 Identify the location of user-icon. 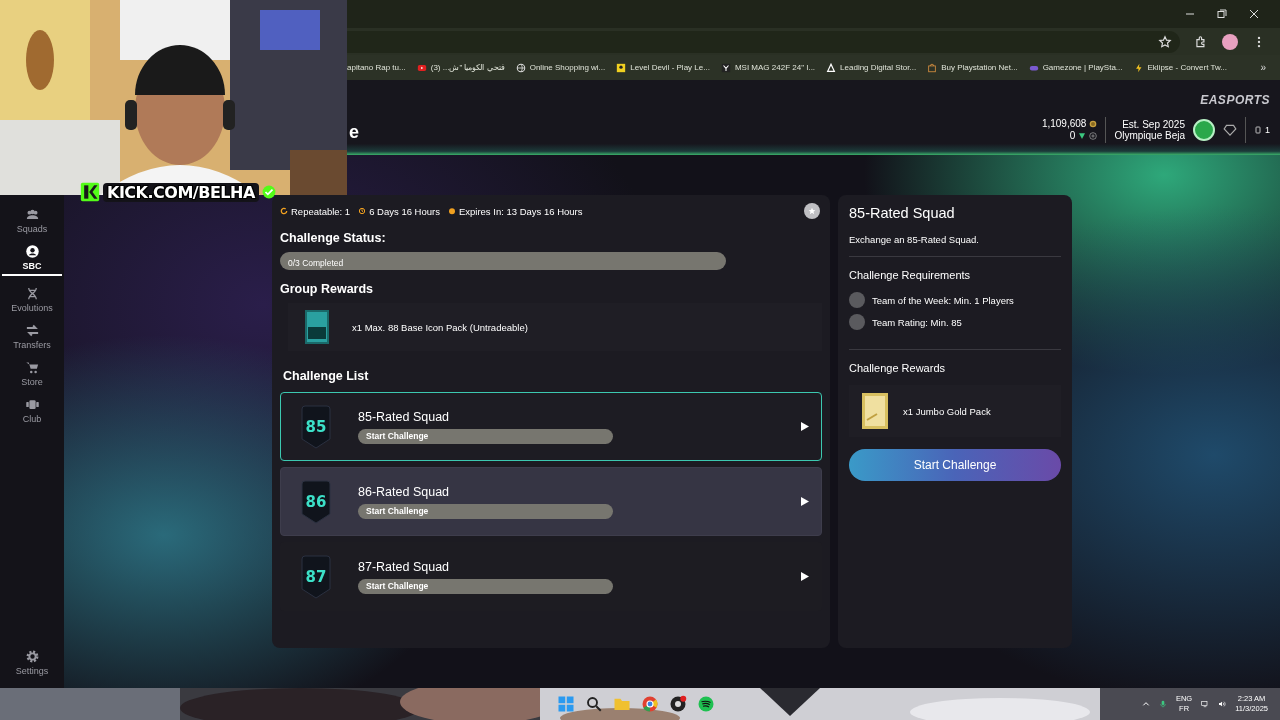
(32, 251).